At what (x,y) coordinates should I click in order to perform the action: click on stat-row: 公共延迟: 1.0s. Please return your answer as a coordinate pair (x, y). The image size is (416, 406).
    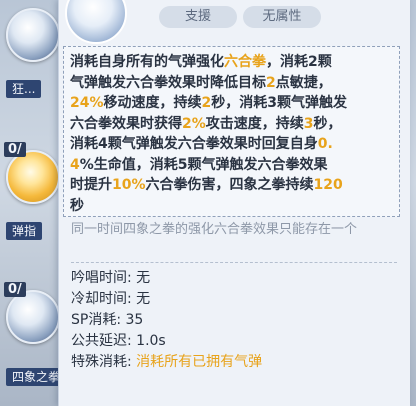
    Looking at the image, I should click on (166, 341).